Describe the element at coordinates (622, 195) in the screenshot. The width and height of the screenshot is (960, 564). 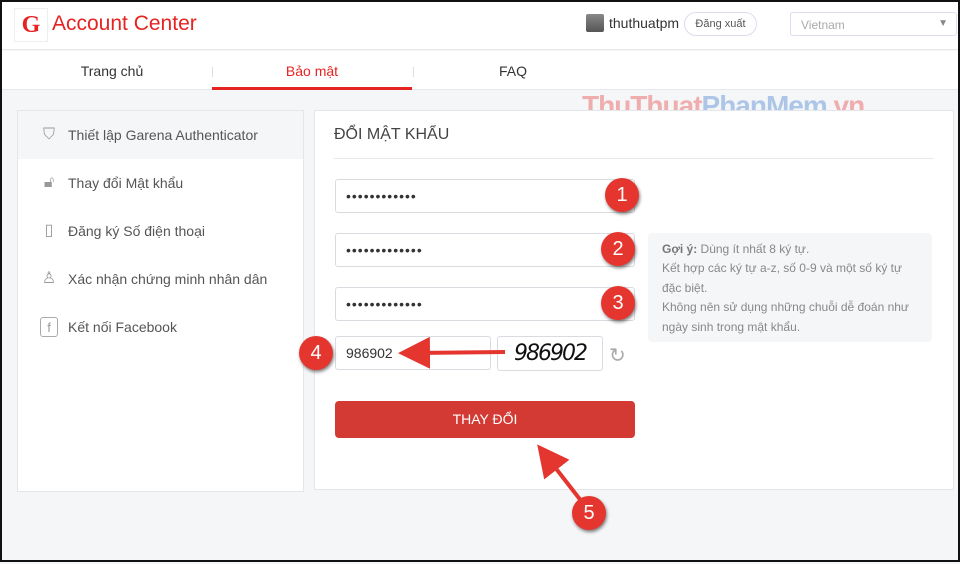
I see `annotation-badge: 1` at that location.